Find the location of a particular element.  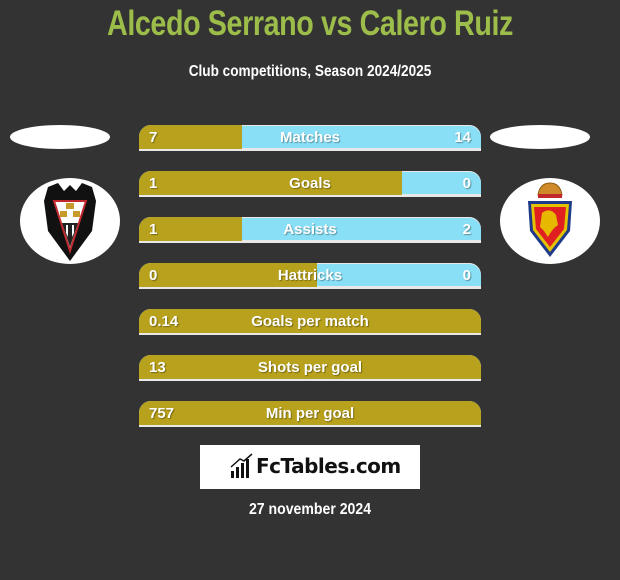

stat-label: Assists is located at coordinates (310, 229).